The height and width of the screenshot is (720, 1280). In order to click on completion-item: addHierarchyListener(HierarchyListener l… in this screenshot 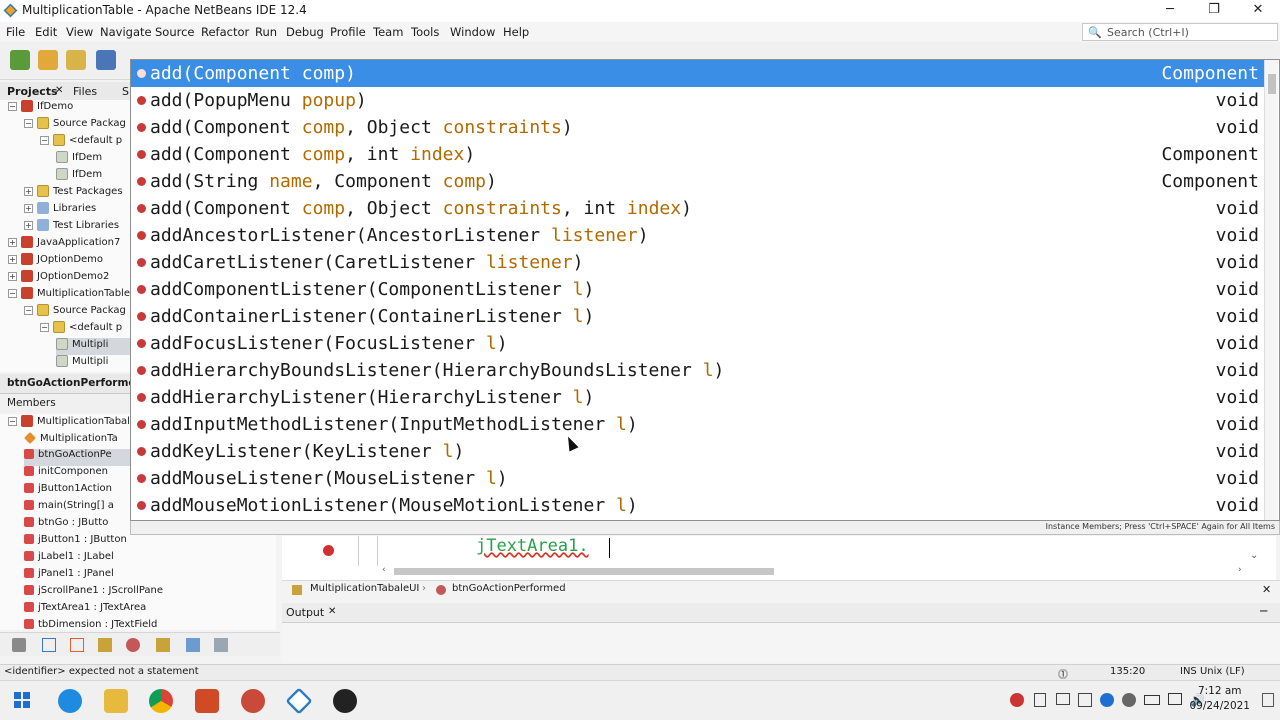, I will do `click(699, 397)`.